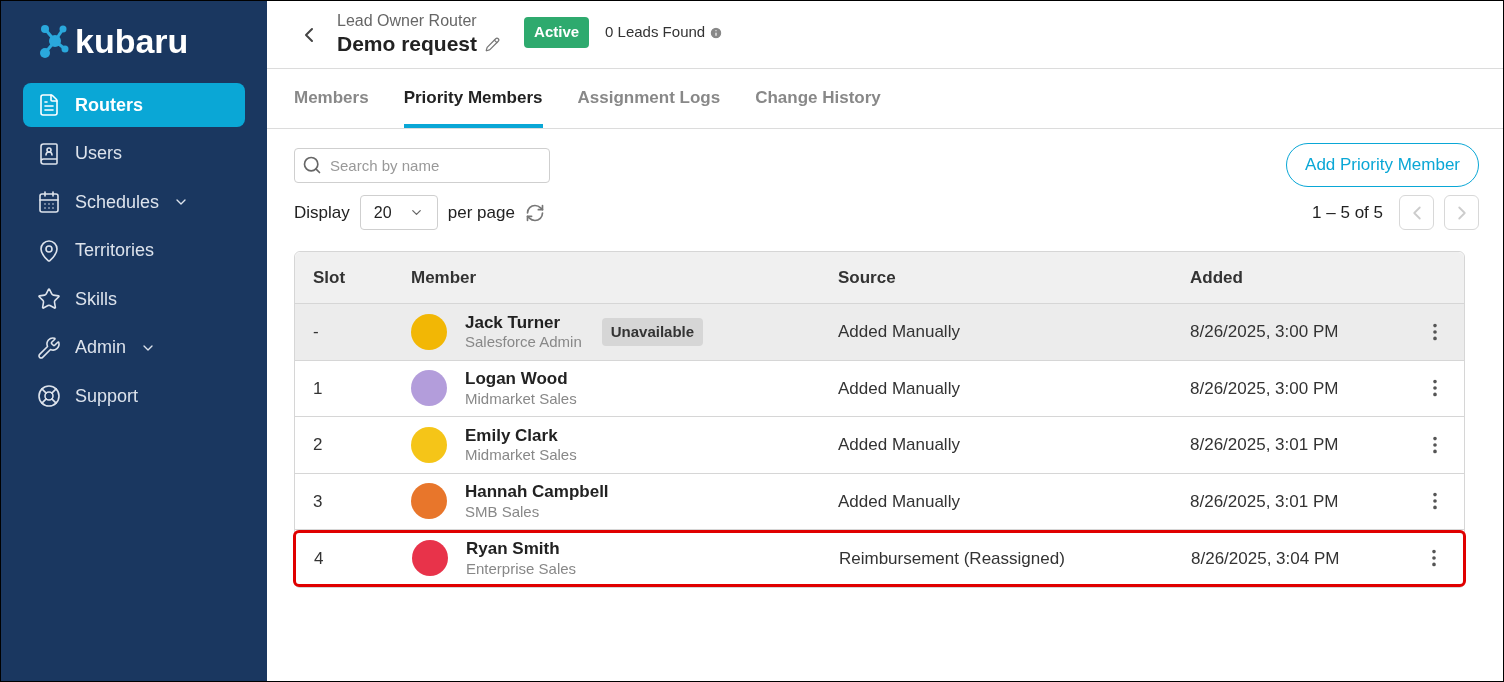  Describe the element at coordinates (49, 153) in the screenshot. I see `contact-book-icon` at that location.